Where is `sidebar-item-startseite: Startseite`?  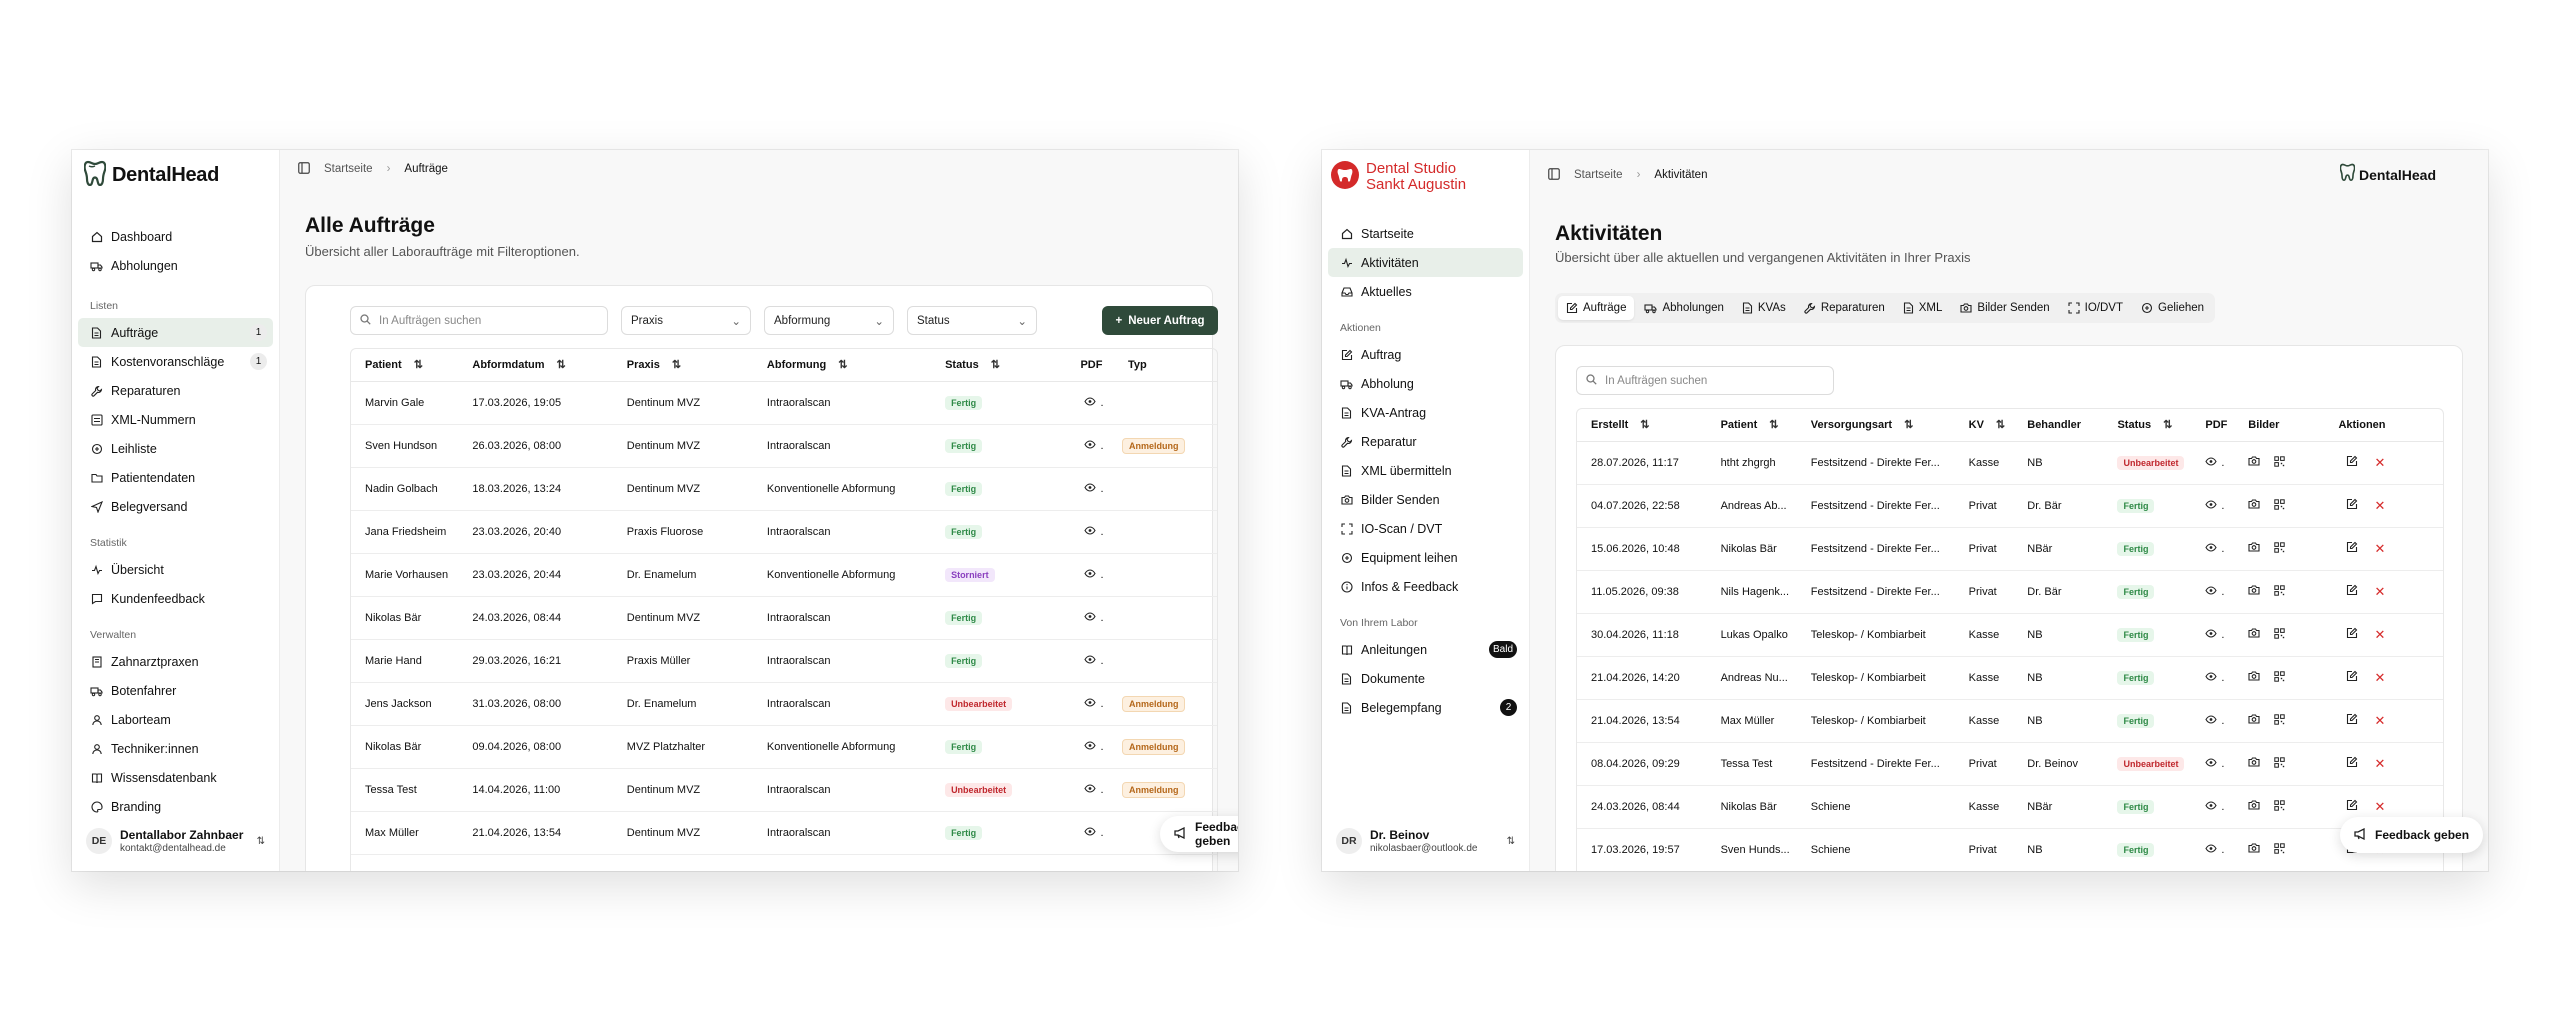 sidebar-item-startseite: Startseite is located at coordinates (1425, 233).